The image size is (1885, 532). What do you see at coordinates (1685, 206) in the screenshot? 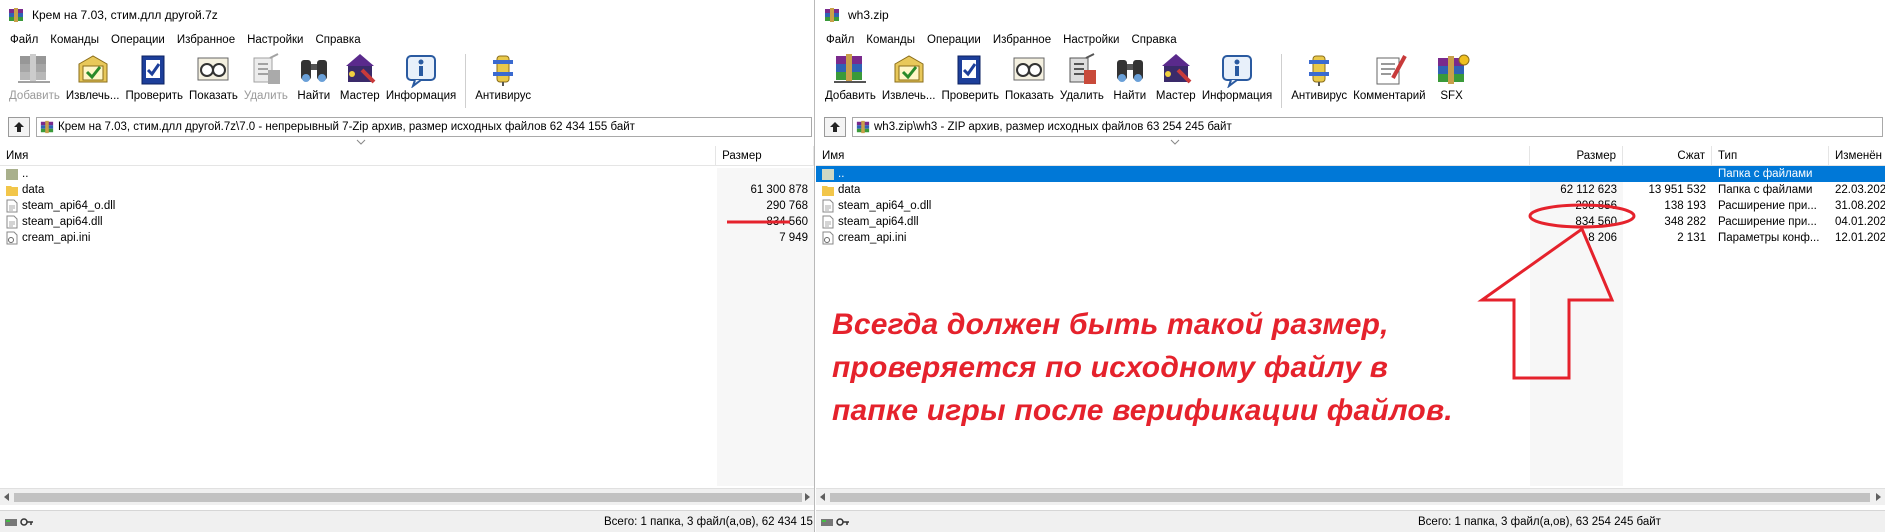
I see `file-packed-cell: 138 193` at bounding box center [1685, 206].